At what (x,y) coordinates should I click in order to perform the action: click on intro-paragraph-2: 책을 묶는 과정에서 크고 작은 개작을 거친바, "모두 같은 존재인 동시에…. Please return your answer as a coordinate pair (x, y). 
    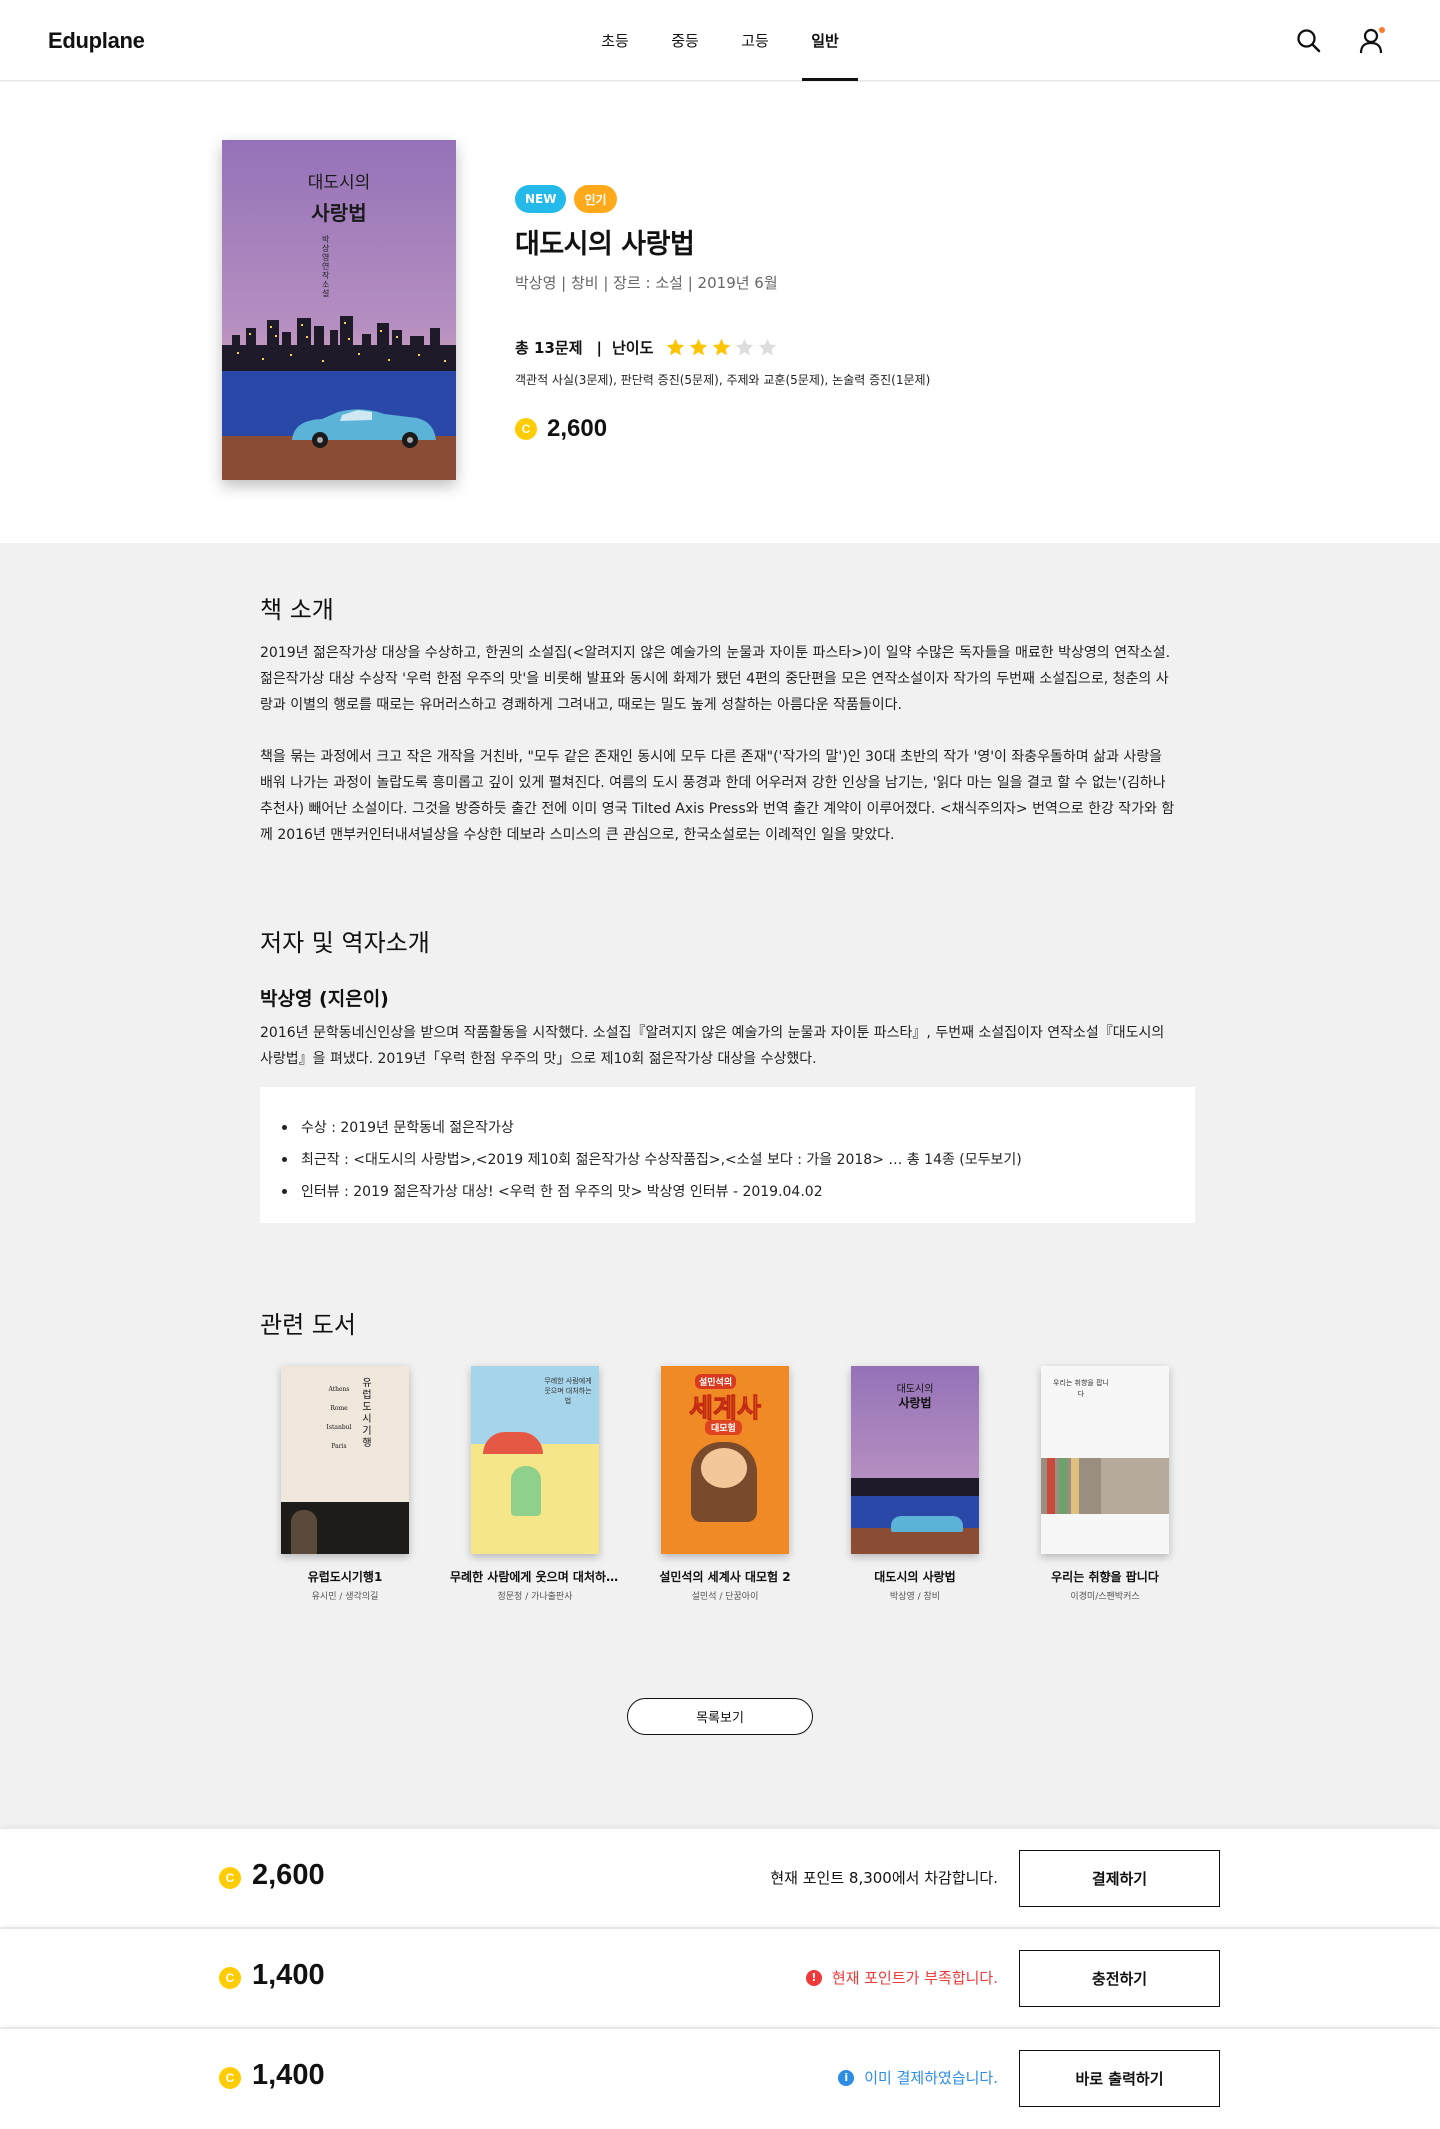
    Looking at the image, I should click on (717, 796).